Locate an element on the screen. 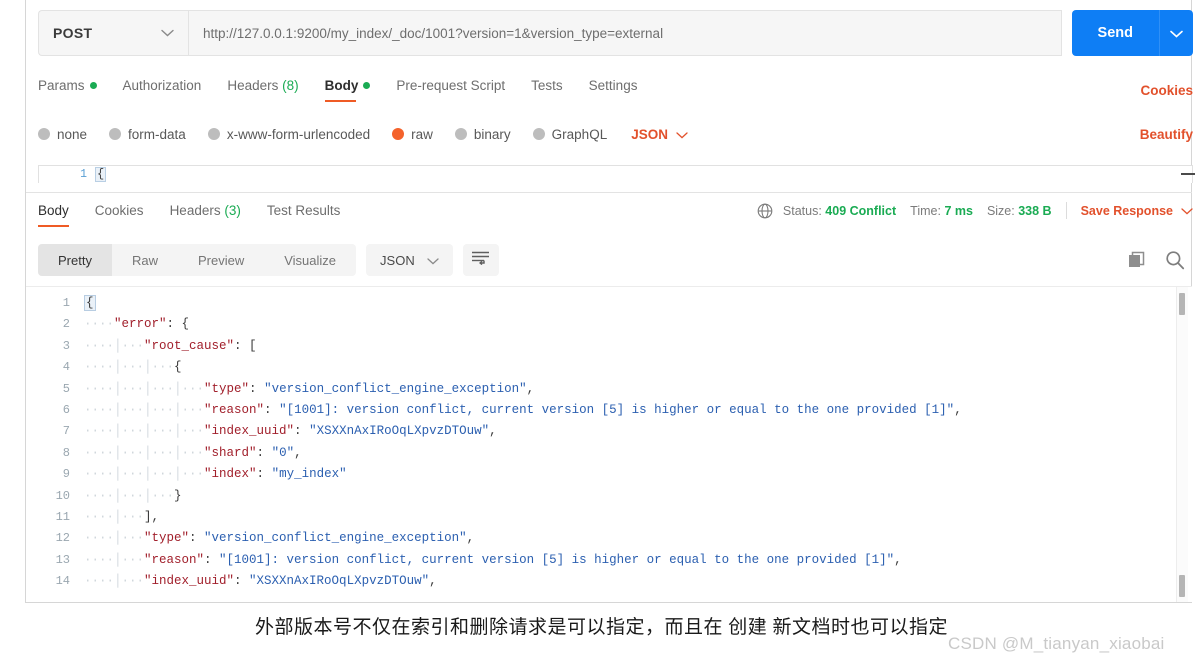 Image resolution: width=1203 pixels, height=665 pixels. globe-icon is located at coordinates (765, 211).